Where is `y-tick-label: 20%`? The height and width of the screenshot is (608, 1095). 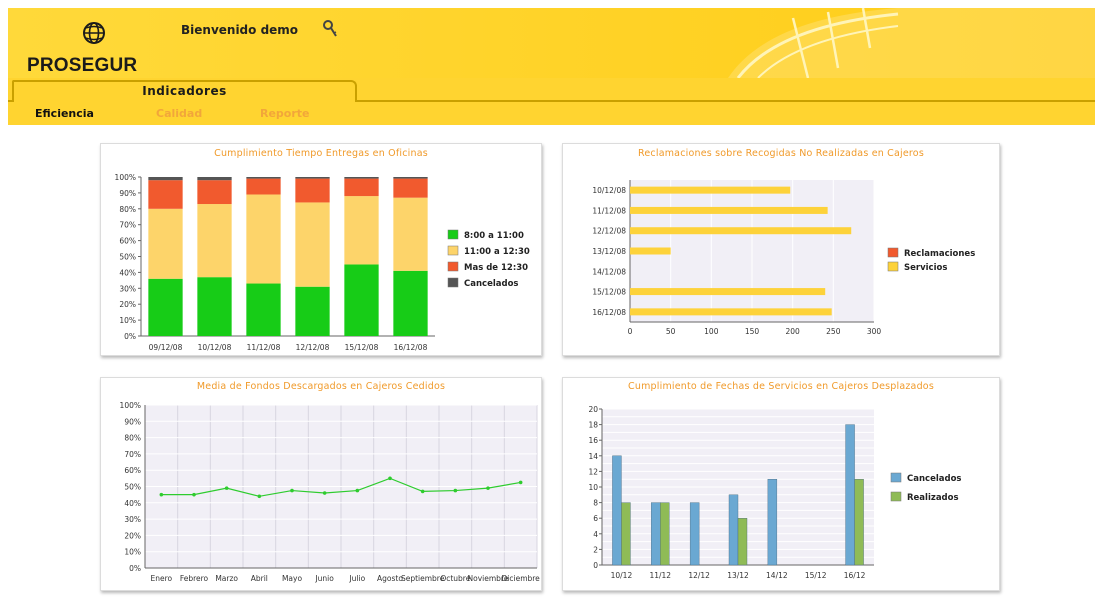
y-tick-label: 20% is located at coordinates (132, 535).